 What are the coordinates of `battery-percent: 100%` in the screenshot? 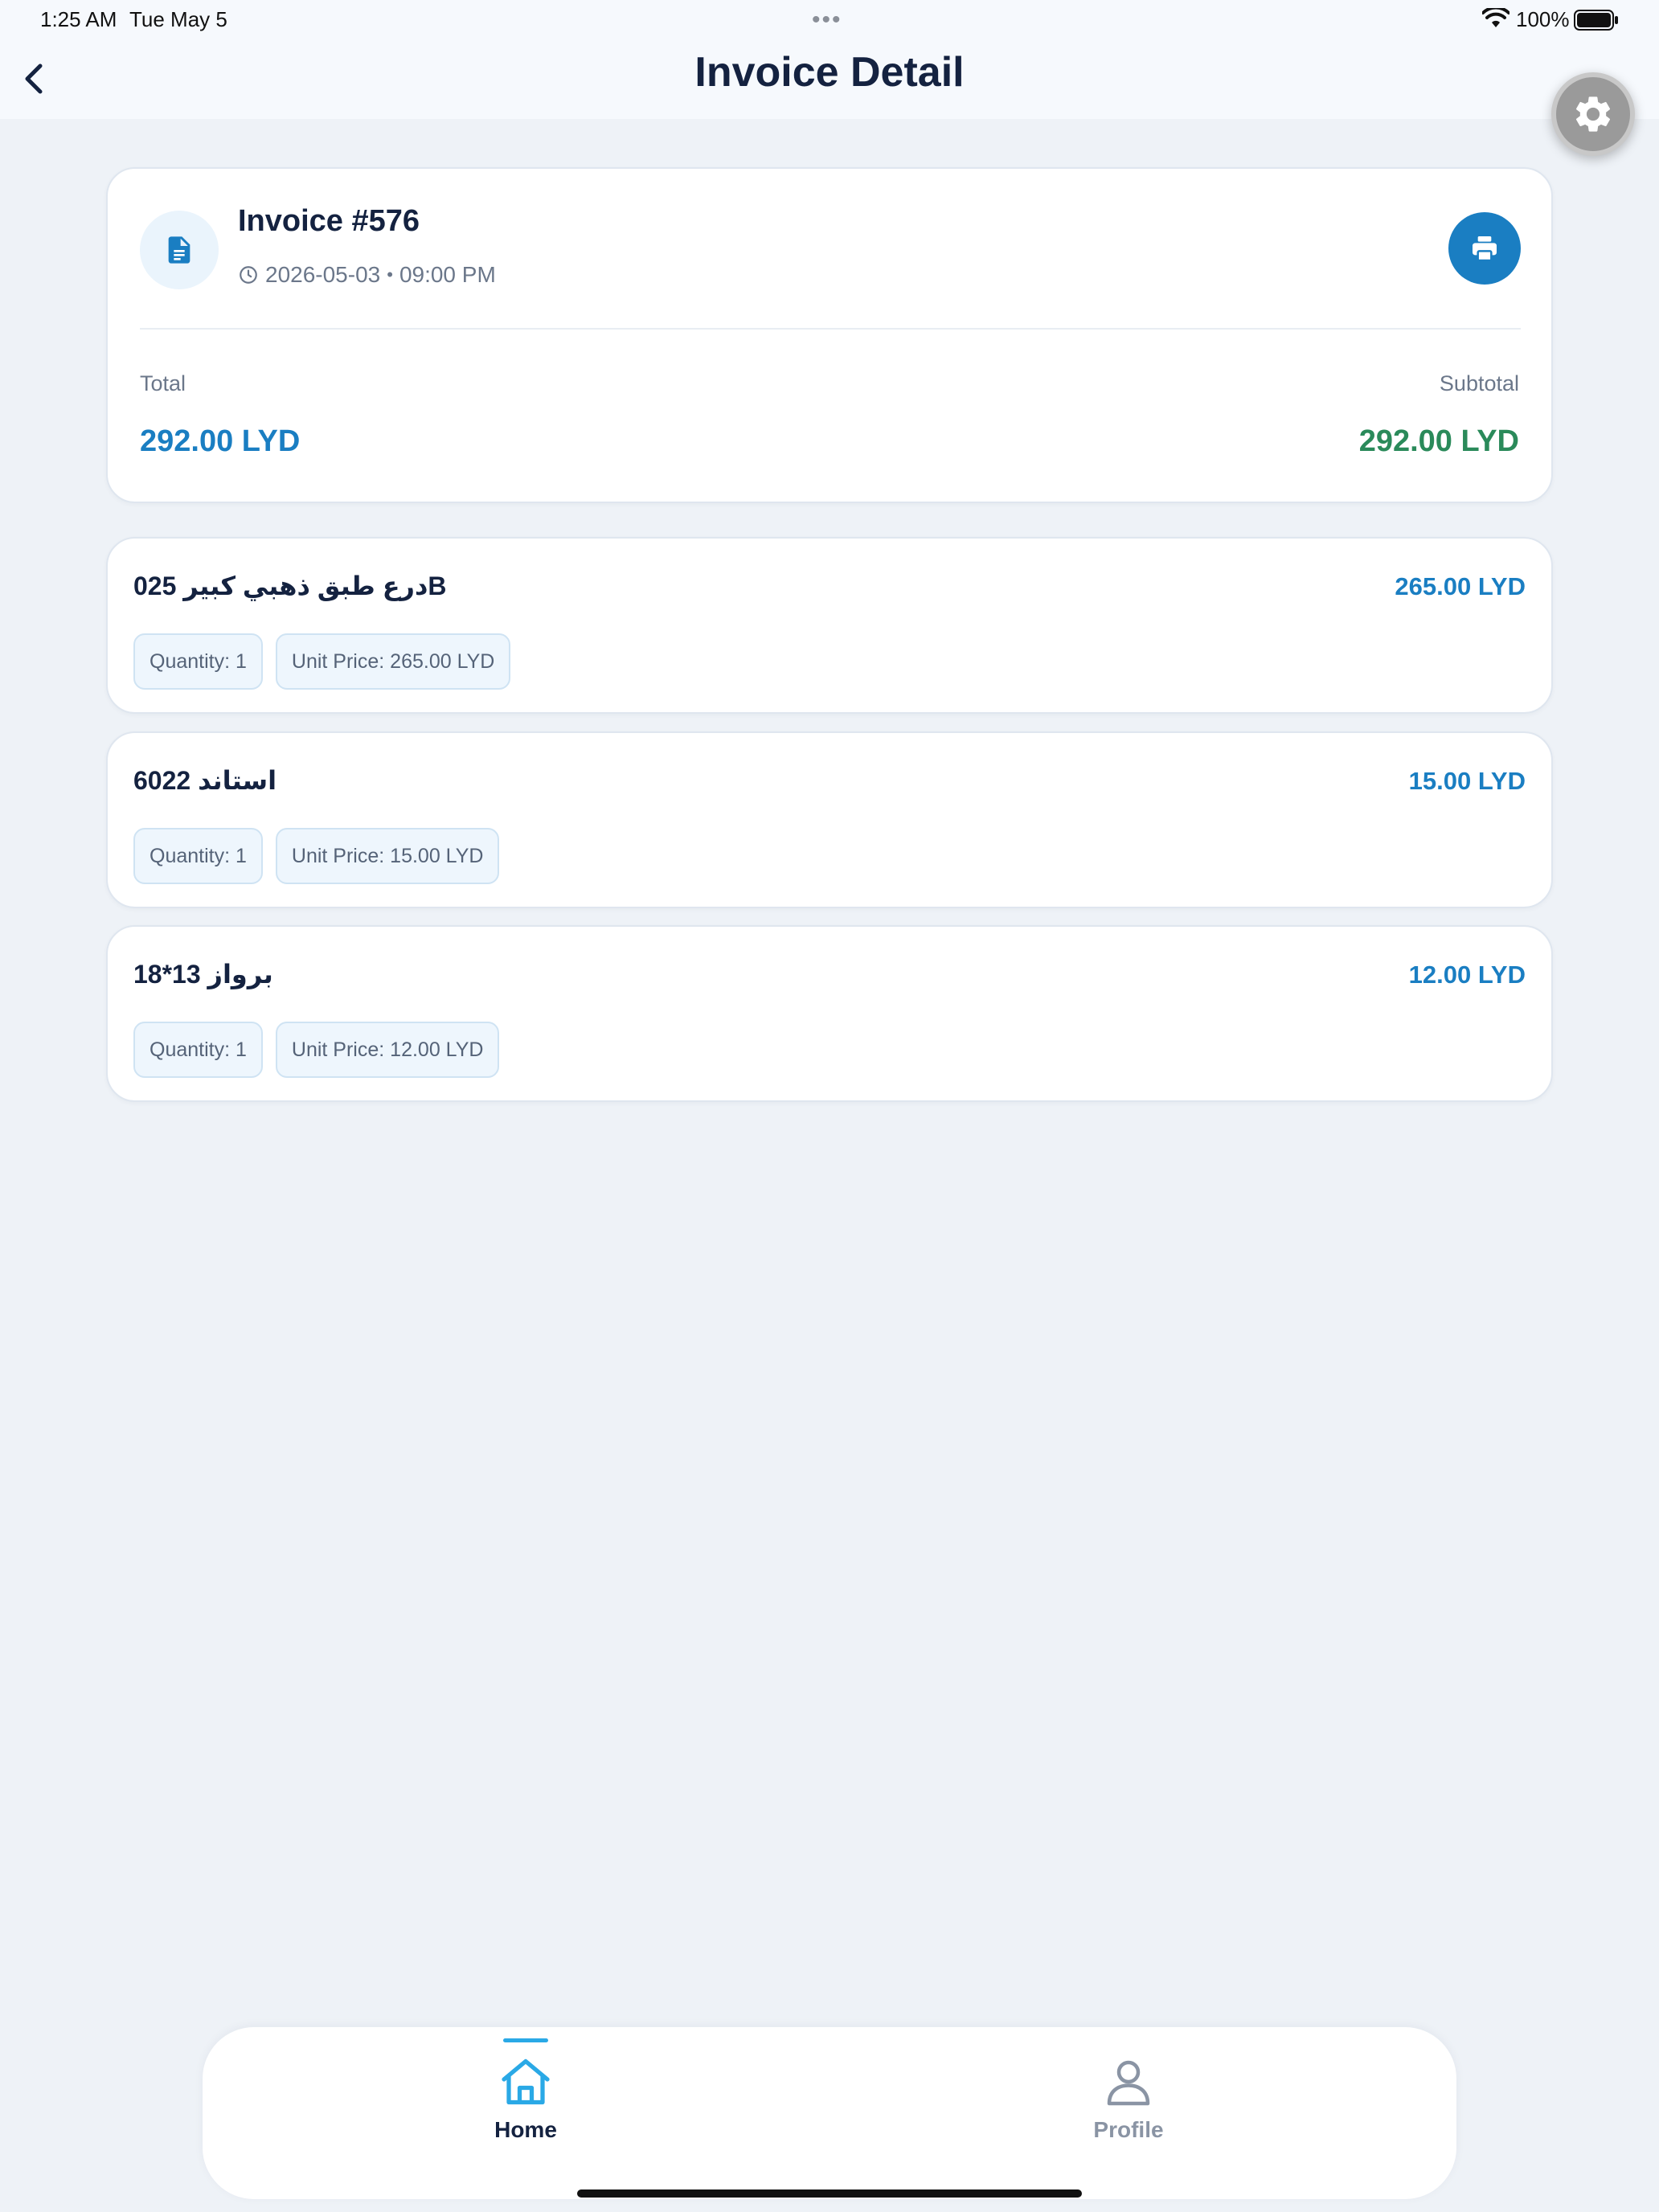 It's located at (1543, 19).